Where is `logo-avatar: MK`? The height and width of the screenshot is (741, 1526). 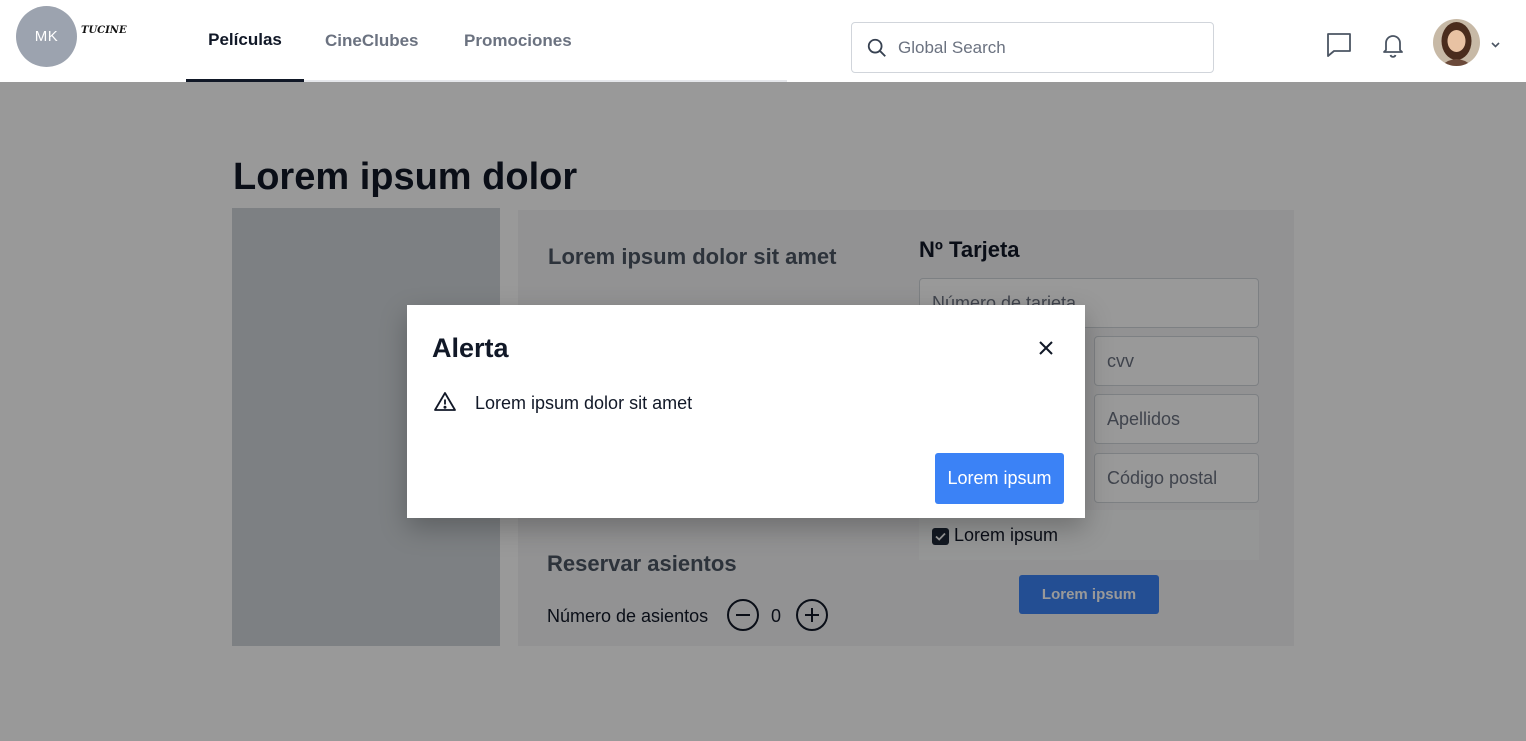
logo-avatar: MK is located at coordinates (46, 36).